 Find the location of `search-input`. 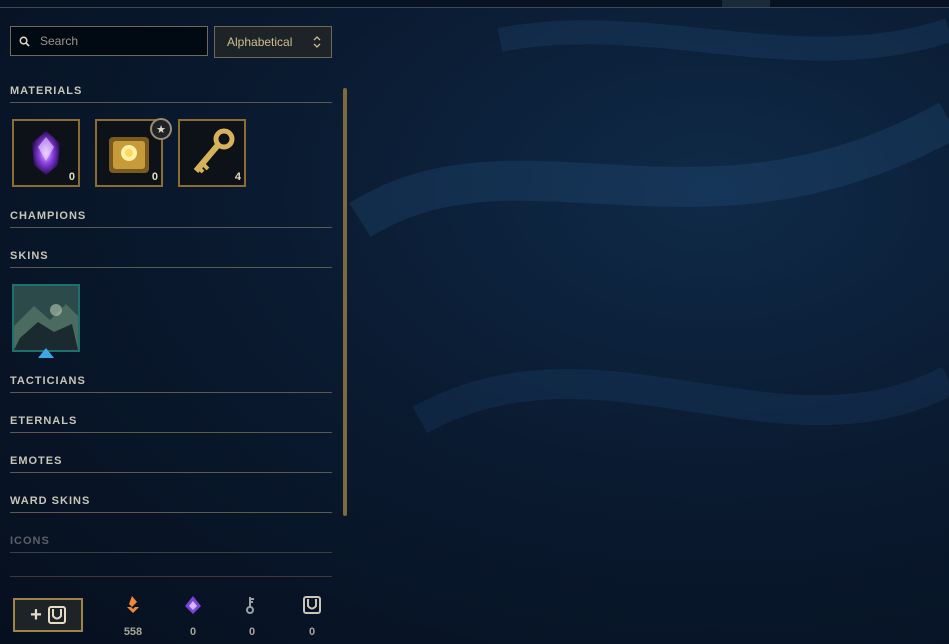

search-input is located at coordinates (120, 41).